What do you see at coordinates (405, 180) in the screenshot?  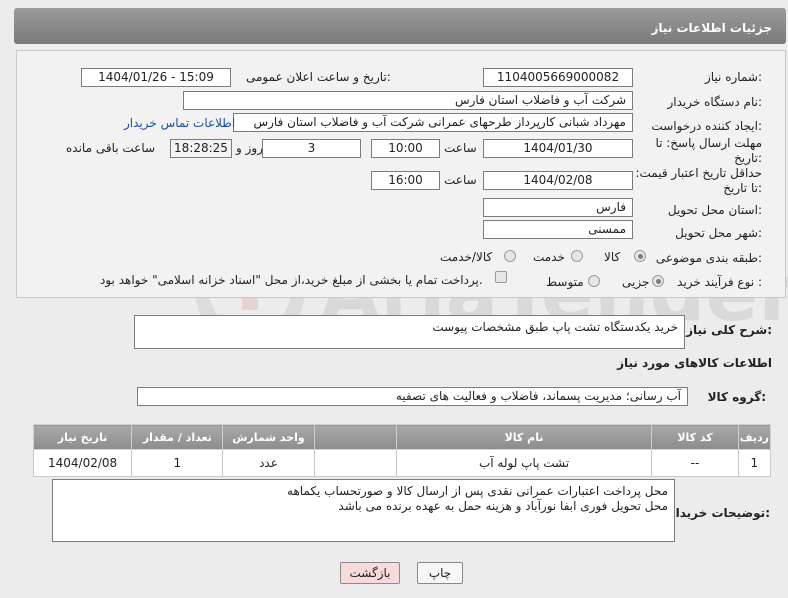 I see `price-time-field: 16:00` at bounding box center [405, 180].